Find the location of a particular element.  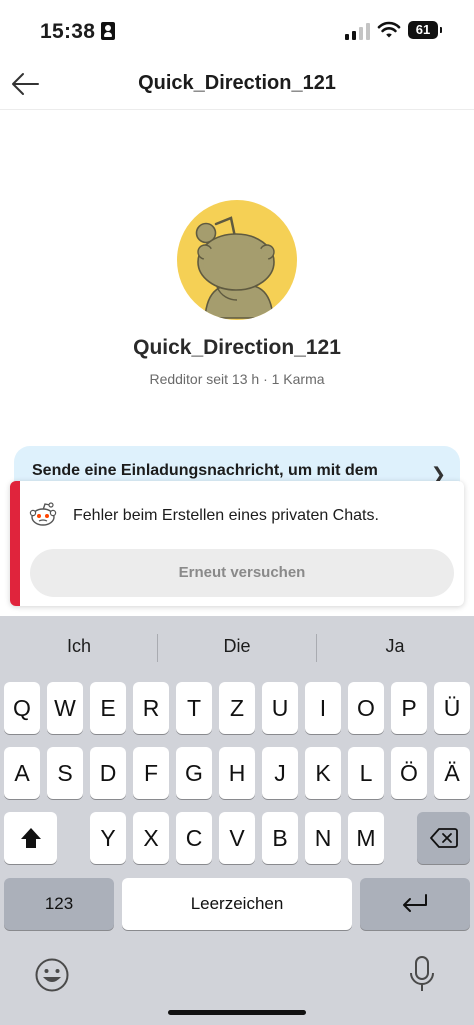

key-n: N is located at coordinates (323, 838).